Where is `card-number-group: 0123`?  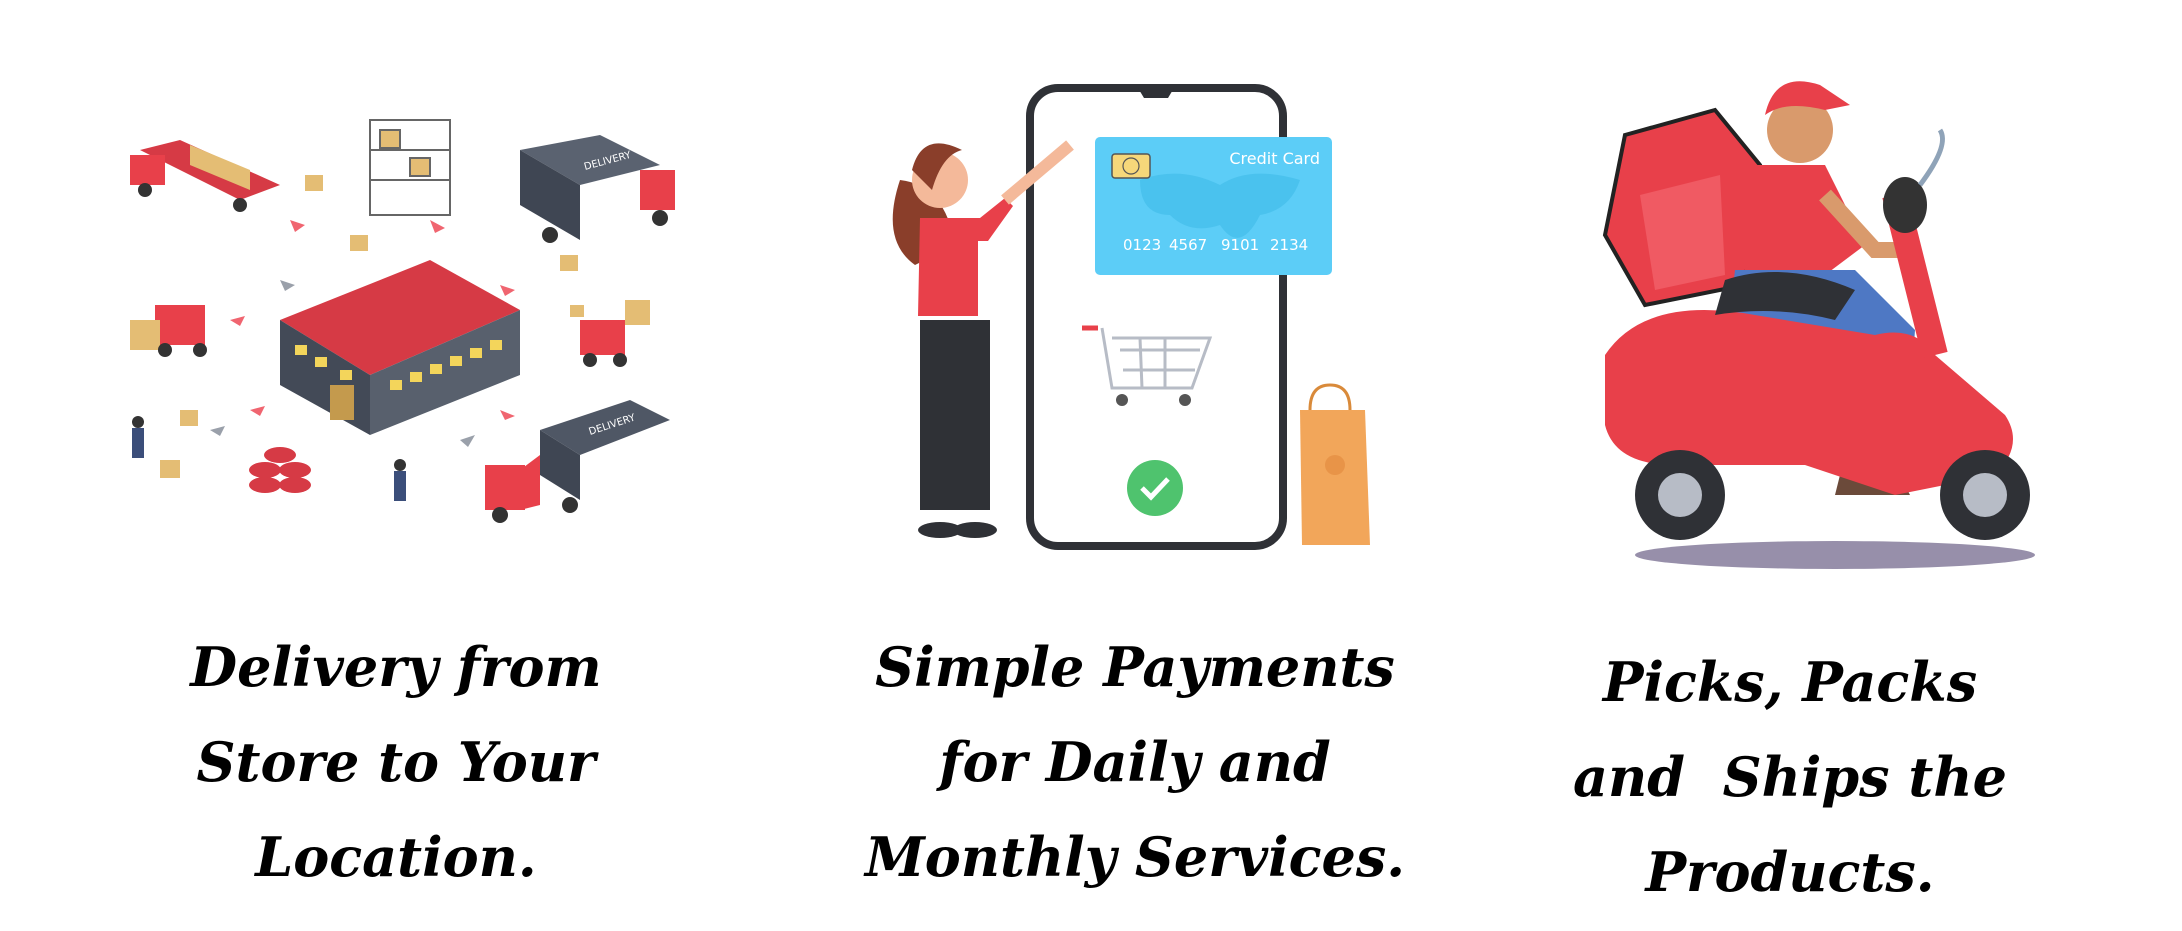
card-number-group: 0123 is located at coordinates (1142, 245).